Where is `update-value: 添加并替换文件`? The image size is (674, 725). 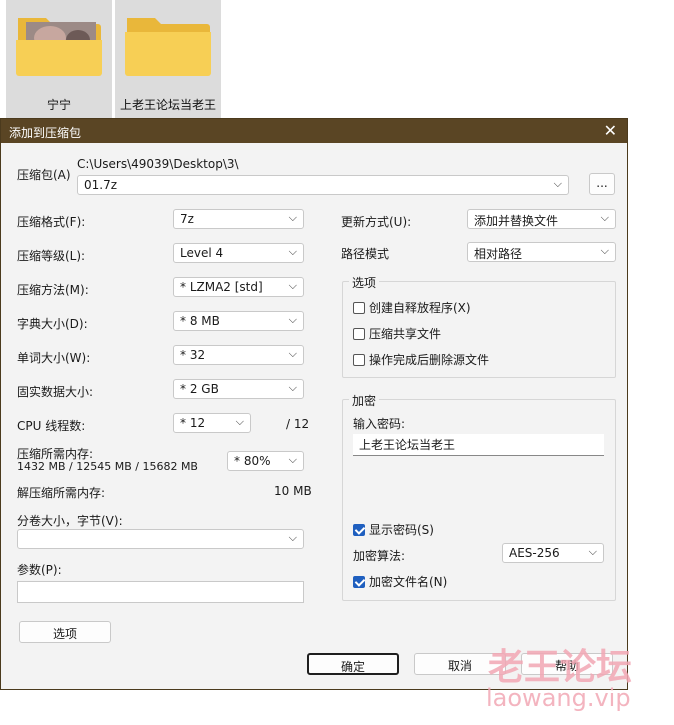 update-value: 添加并替换文件 is located at coordinates (516, 221).